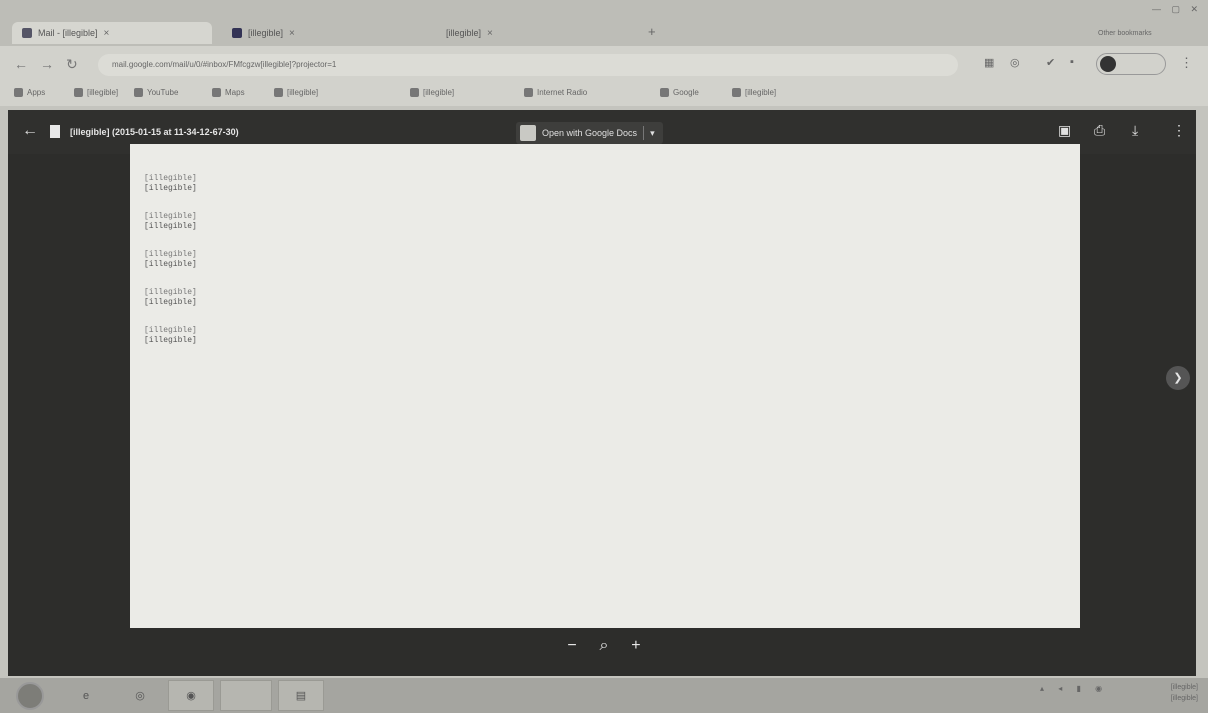 This screenshot has height=713, width=1208. I want to click on bookmark-google: Google, so click(679, 92).